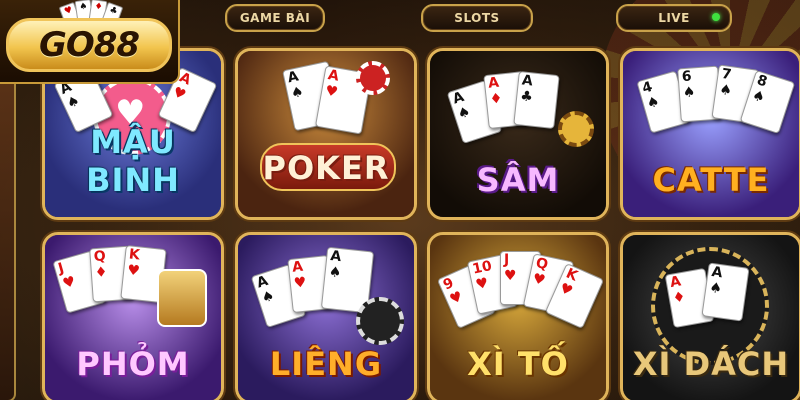 Image resolution: width=800 pixels, height=400 pixels. I want to click on tab-label: LIVE, so click(674, 18).